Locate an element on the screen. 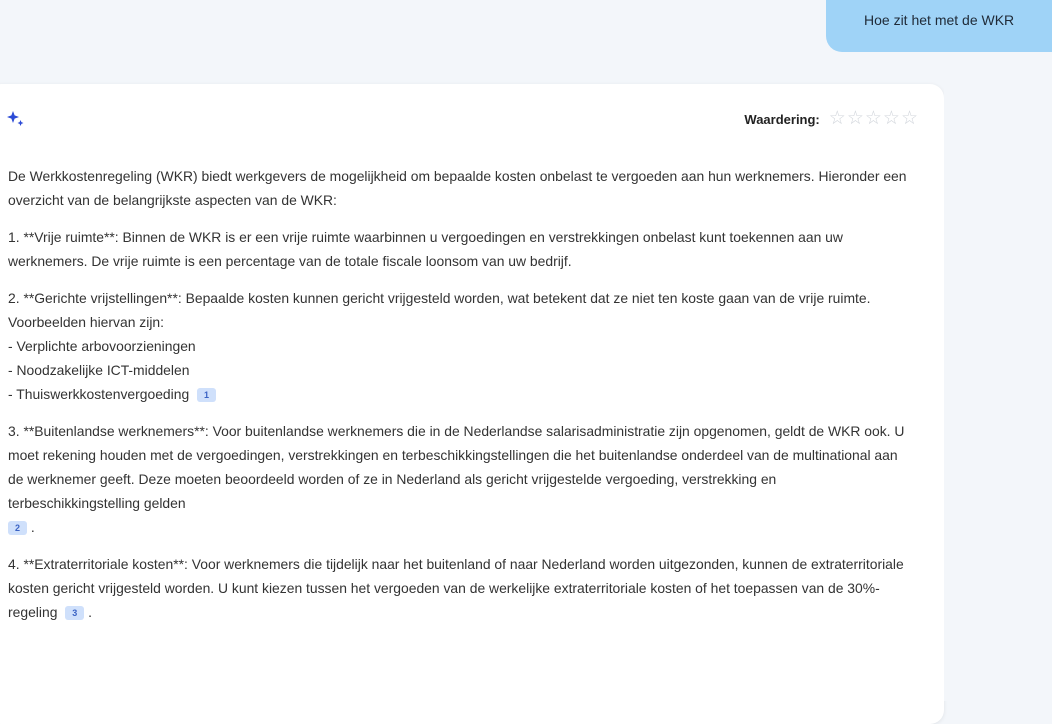 The image size is (1052, 724). rating-stars: ☆ ☆ ☆ ☆ ☆ is located at coordinates (873, 118).